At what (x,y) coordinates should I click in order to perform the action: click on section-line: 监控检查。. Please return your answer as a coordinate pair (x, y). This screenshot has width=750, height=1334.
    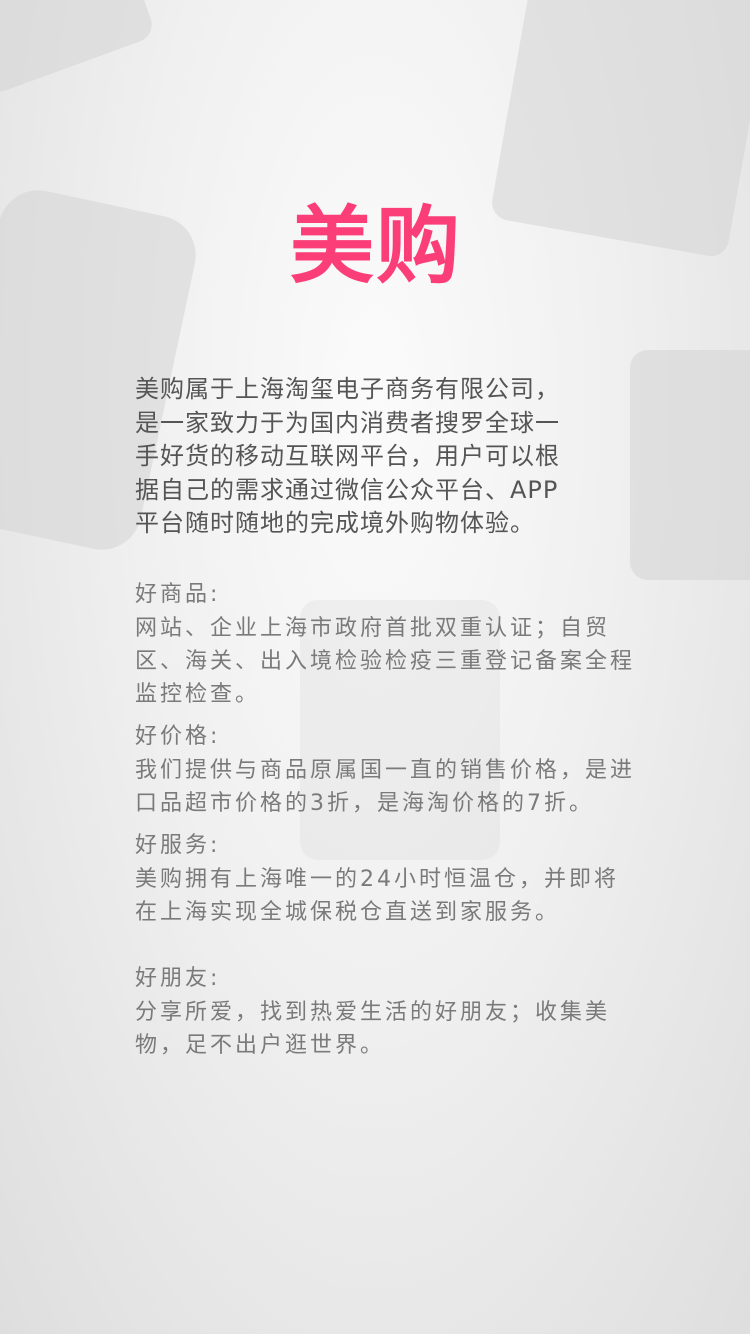
    Looking at the image, I should click on (198, 694).